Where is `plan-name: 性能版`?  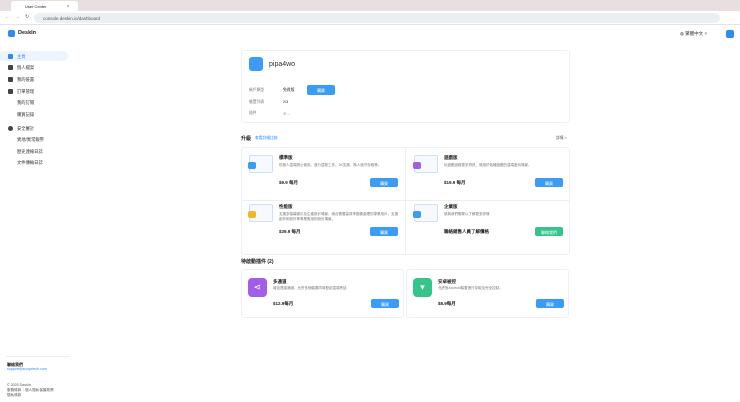
plan-name: 性能版 is located at coordinates (286, 206).